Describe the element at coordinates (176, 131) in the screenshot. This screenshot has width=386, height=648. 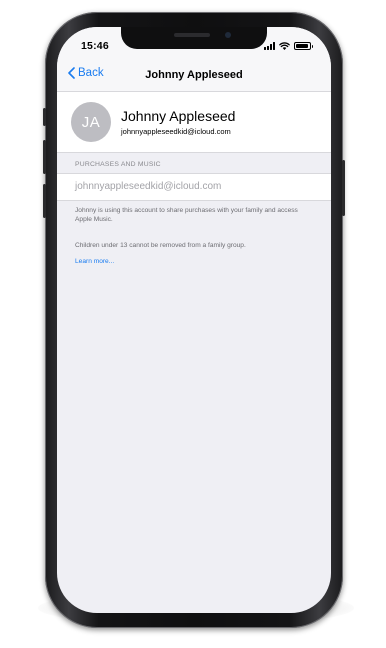
I see `profile-email: johnnyappleseedkid@icloud.com` at that location.